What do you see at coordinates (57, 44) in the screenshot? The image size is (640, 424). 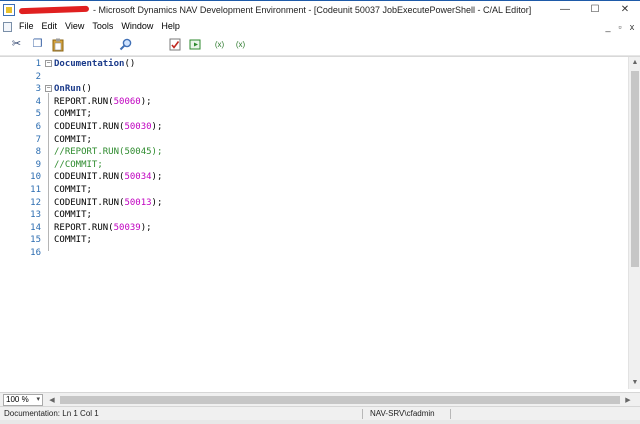 I see `paste-icon` at bounding box center [57, 44].